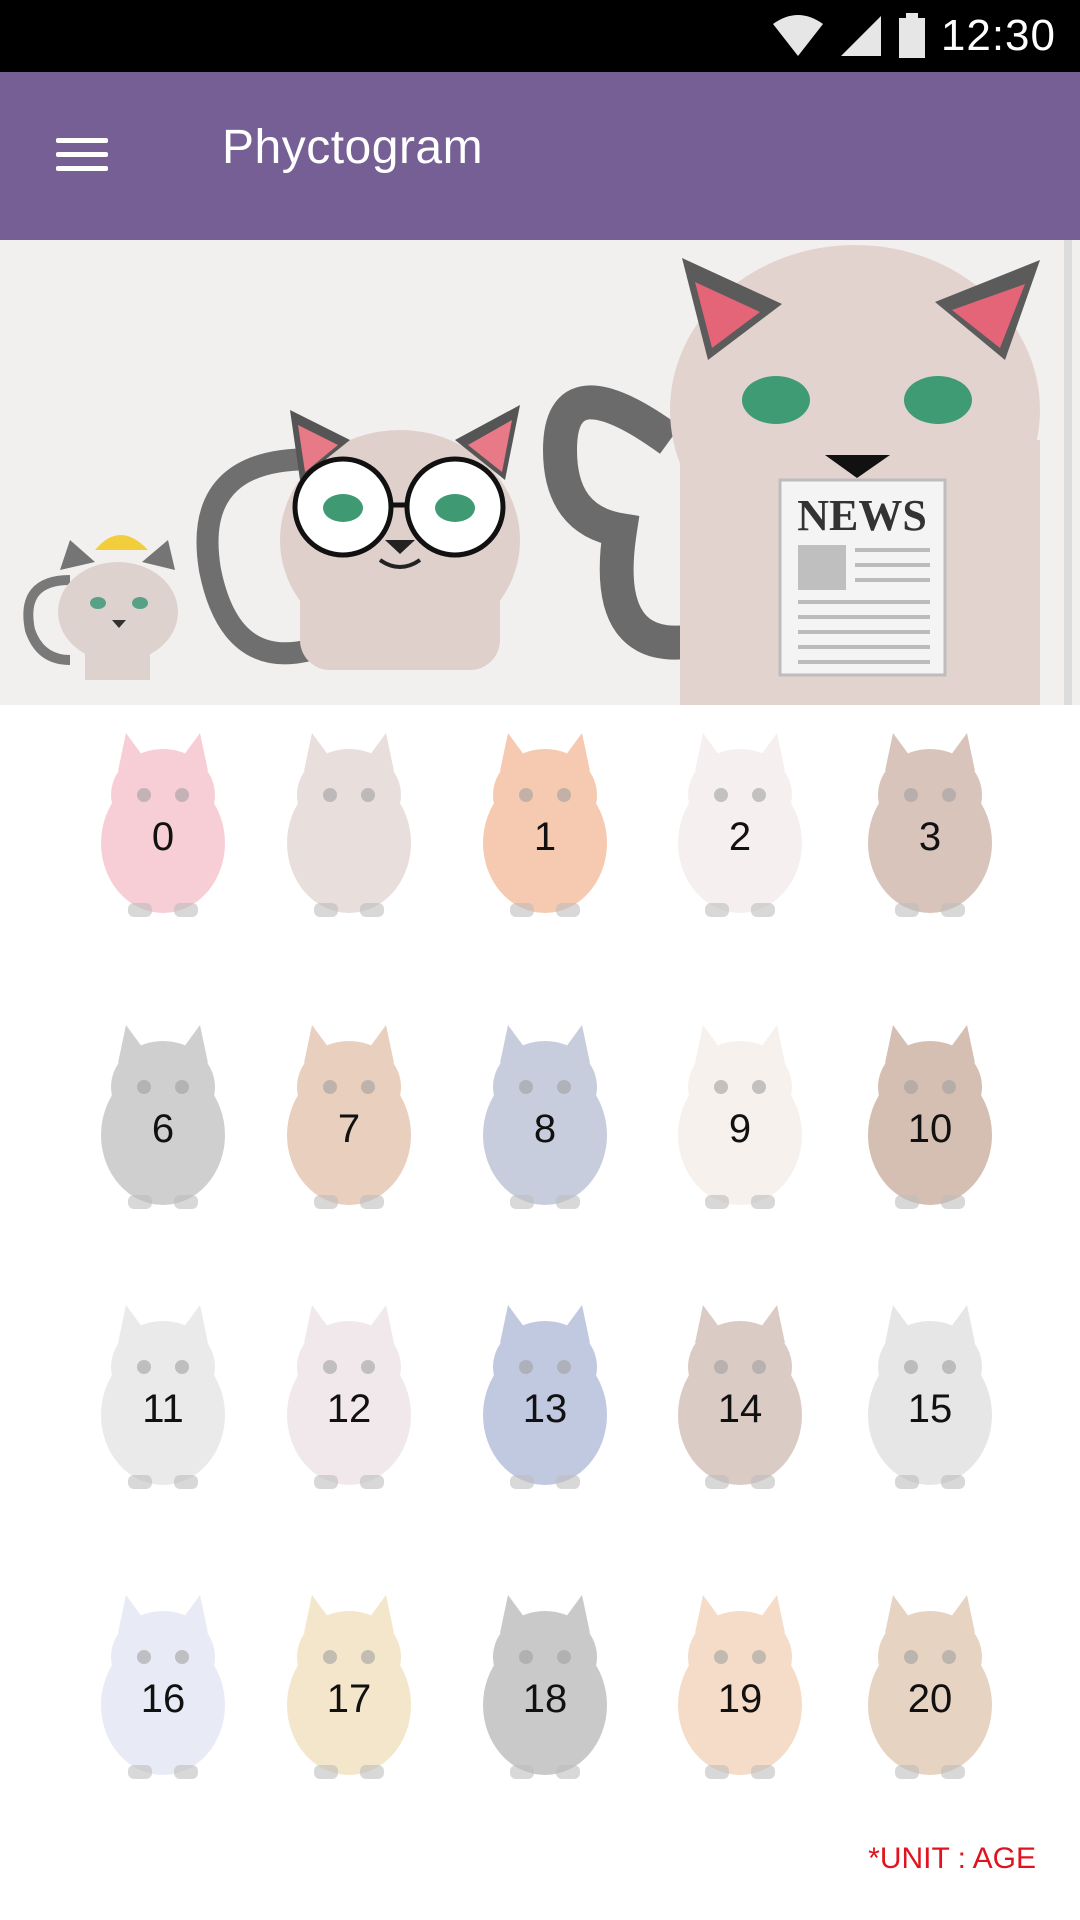  I want to click on age-cell-panda: 15, so click(930, 1395).